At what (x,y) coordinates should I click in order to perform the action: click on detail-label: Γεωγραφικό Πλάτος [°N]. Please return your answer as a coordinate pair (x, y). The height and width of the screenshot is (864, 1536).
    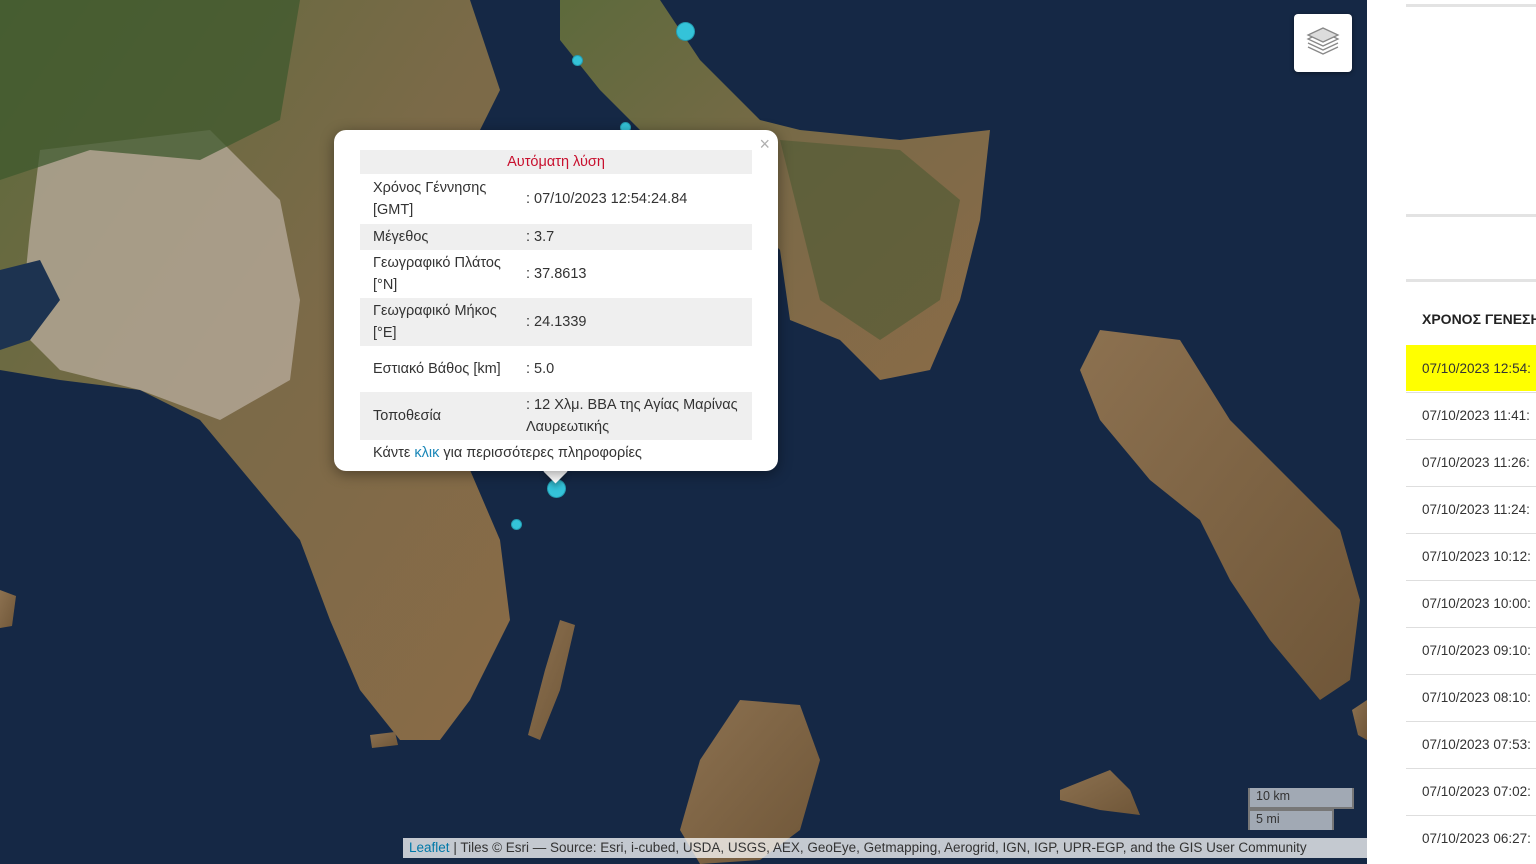
    Looking at the image, I should click on (437, 274).